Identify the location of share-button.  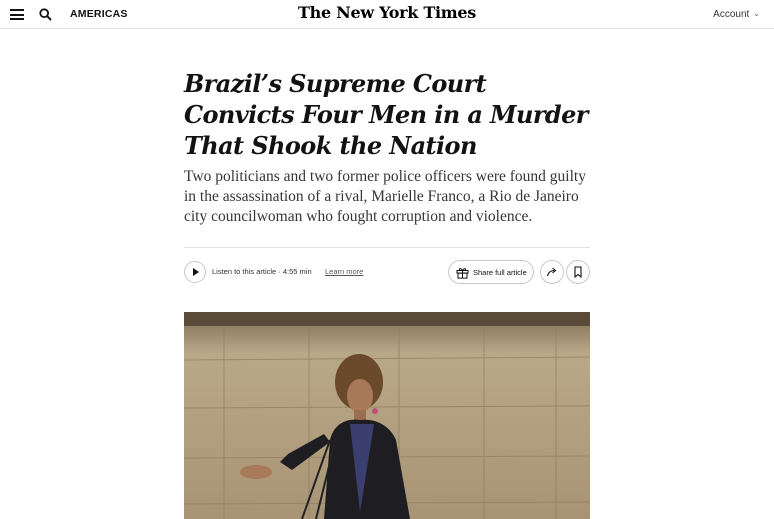
(552, 272).